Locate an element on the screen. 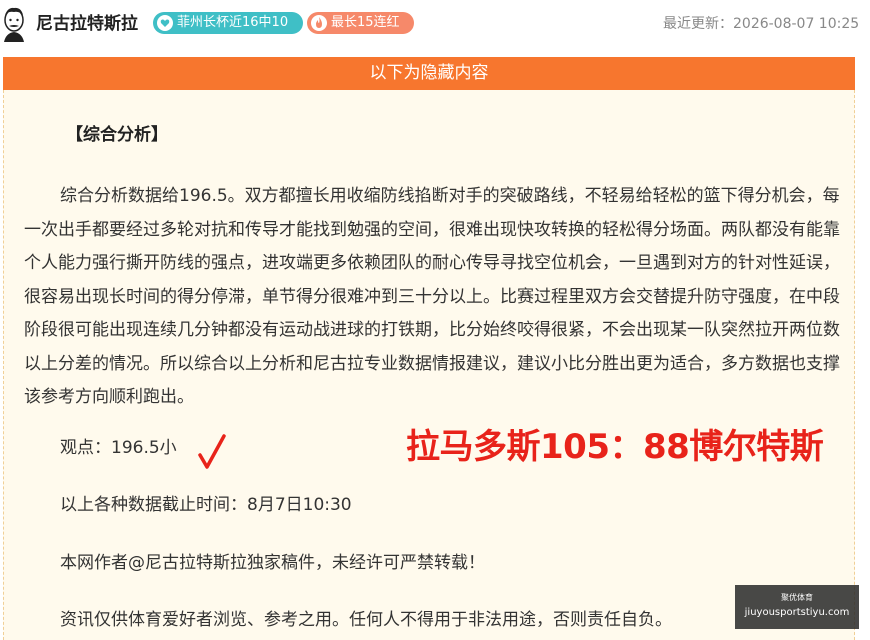  viewpoint-text: 观点：196.5小 is located at coordinates (118, 448).